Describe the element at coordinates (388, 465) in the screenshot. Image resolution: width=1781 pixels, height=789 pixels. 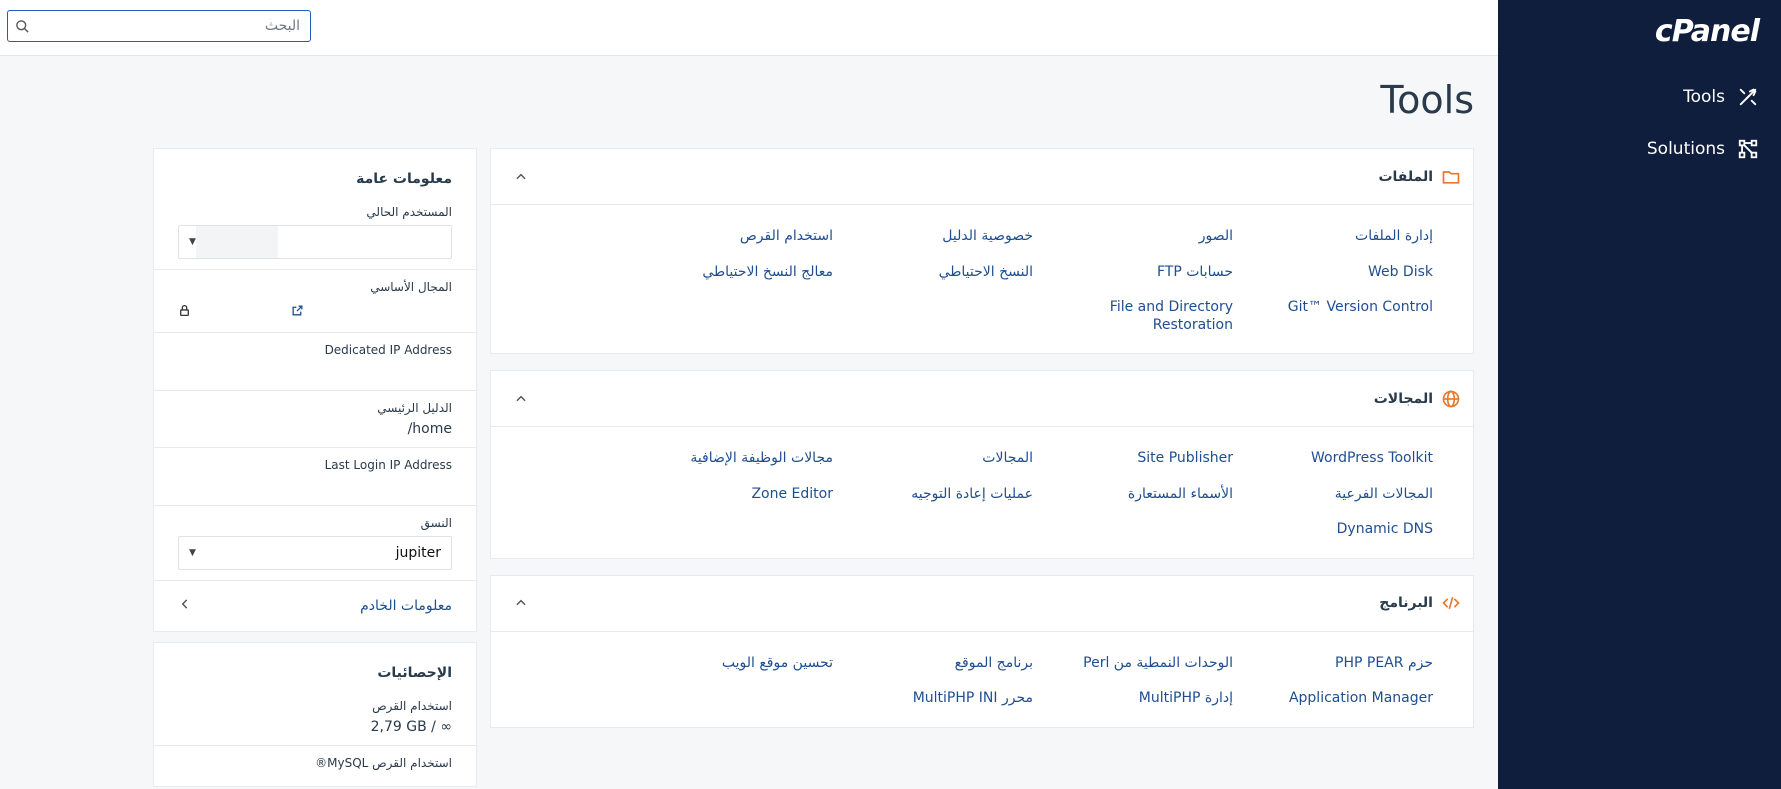
I see `field-label: Last Login IP Address` at that location.